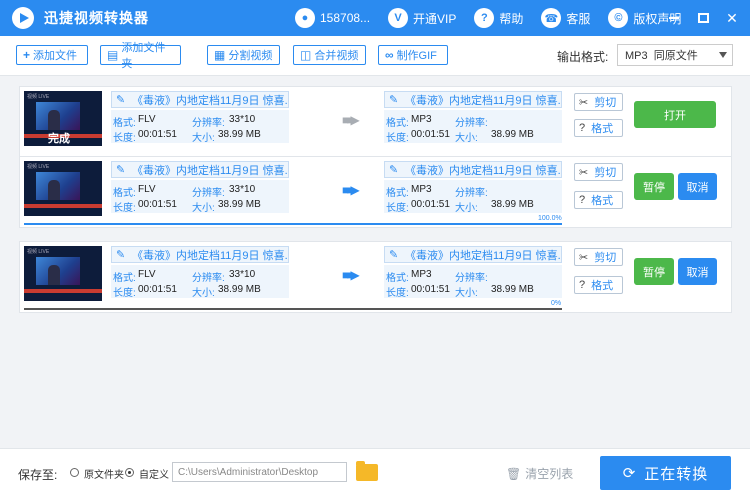  What do you see at coordinates (421, 119) in the screenshot?
I see `output-format: MP3` at bounding box center [421, 119].